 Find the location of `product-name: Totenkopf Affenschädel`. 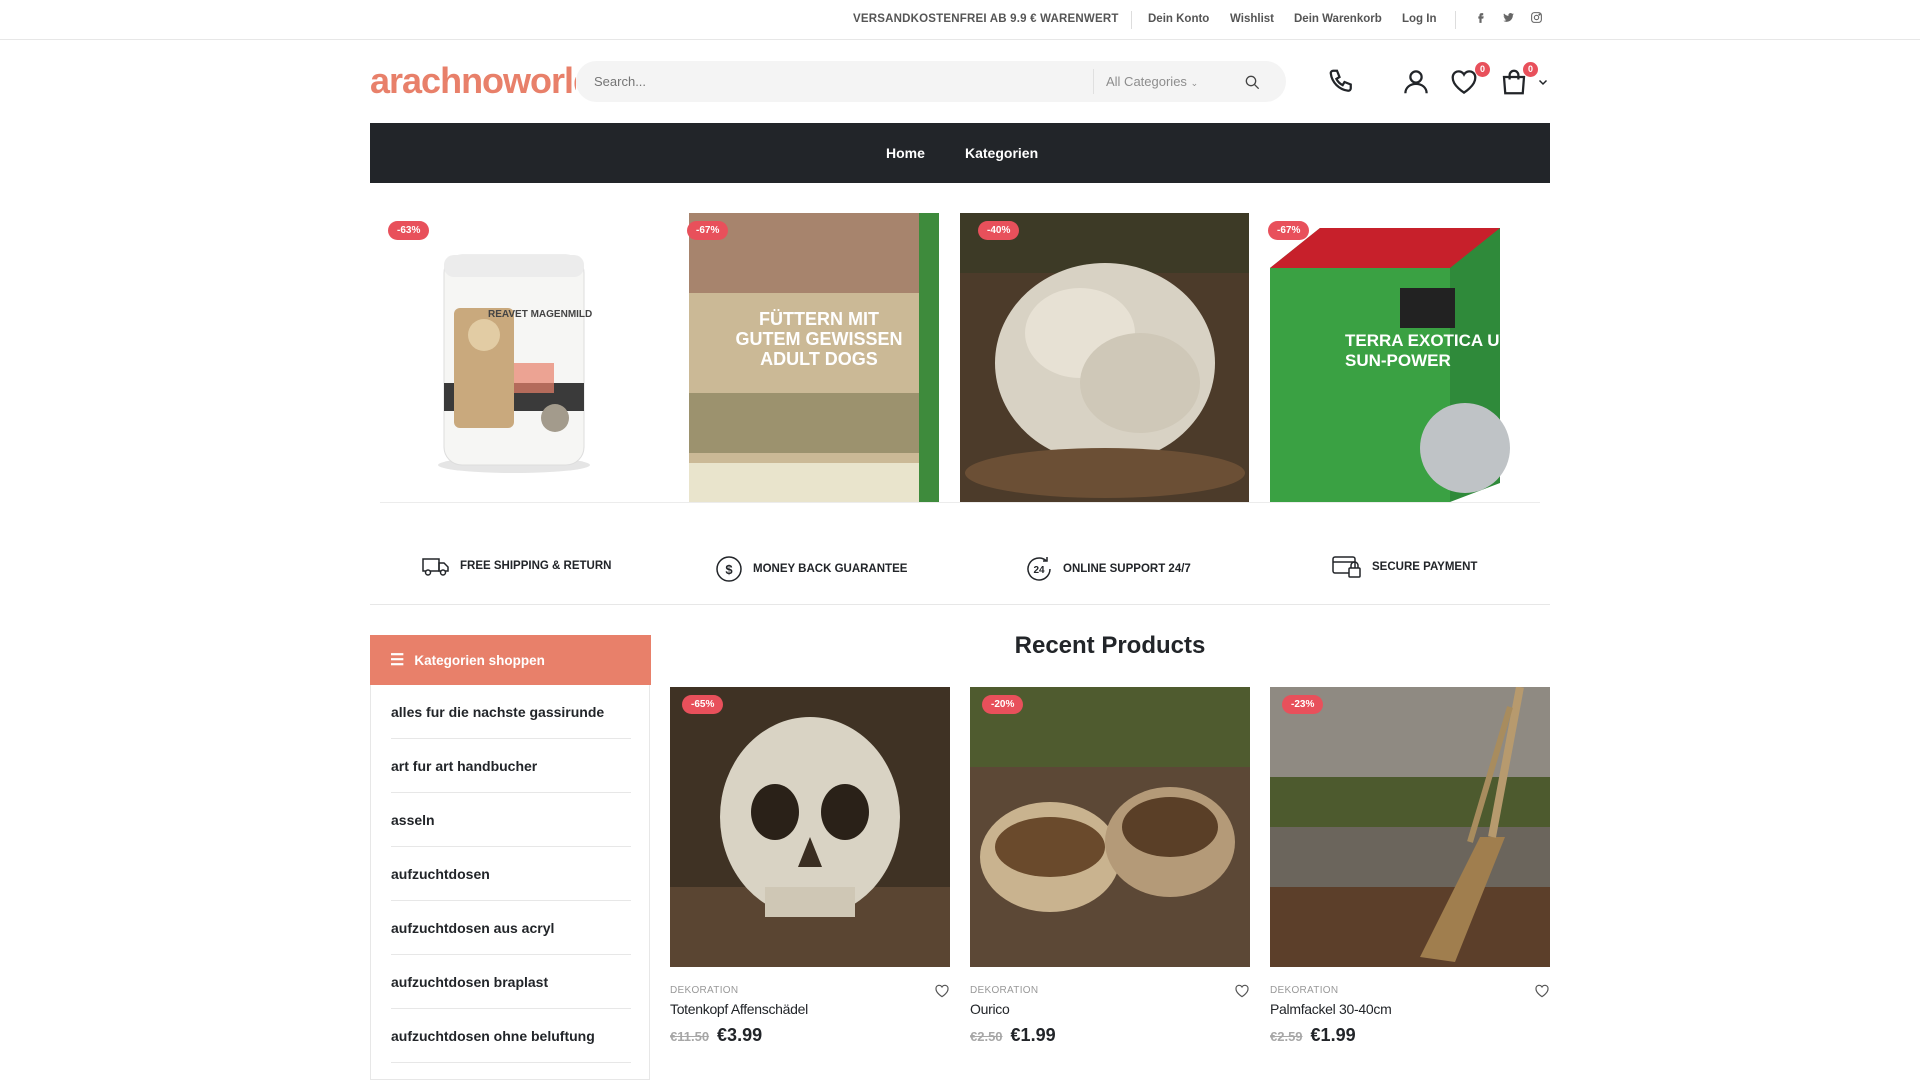

product-name: Totenkopf Affenschädel is located at coordinates (739, 1009).